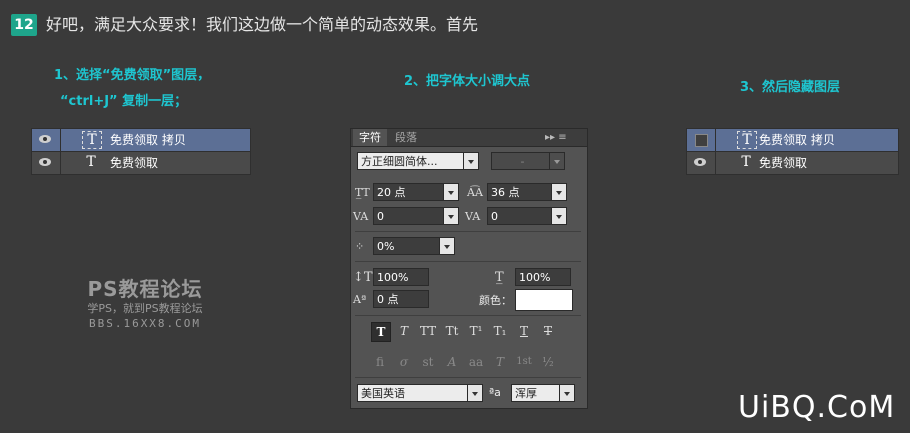 This screenshot has height=433, width=910. Describe the element at coordinates (428, 362) in the screenshot. I see `swash-button: st` at that location.